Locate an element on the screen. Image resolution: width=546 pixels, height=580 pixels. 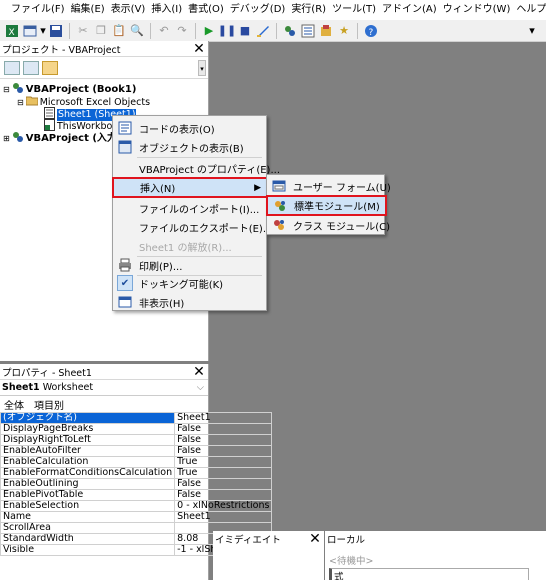
expand-icon: ⊞ is located at coordinates (6, 139).